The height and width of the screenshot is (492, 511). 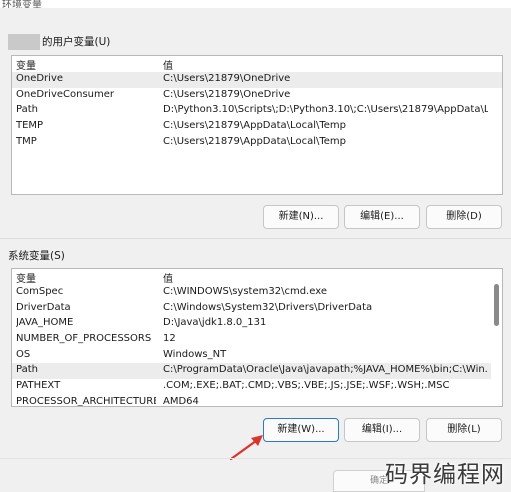 I want to click on list-row: ComSpec C:\WINDOWS\system32\cmd.exe, so click(x=257, y=293).